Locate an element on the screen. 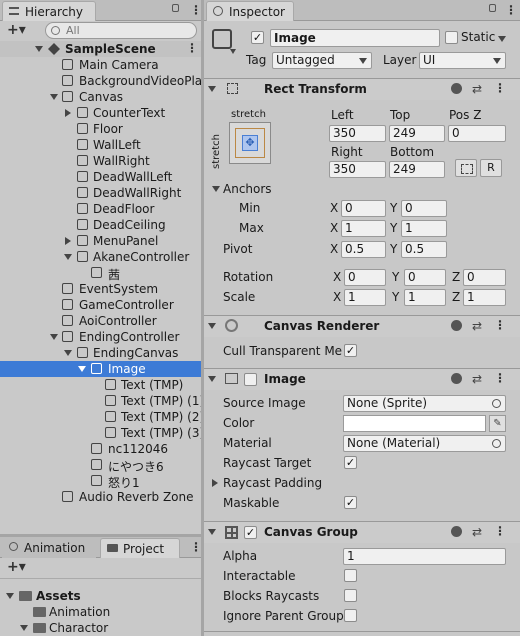 This screenshot has height=636, width=520. folder-row-assets: Assets is located at coordinates (102, 596).